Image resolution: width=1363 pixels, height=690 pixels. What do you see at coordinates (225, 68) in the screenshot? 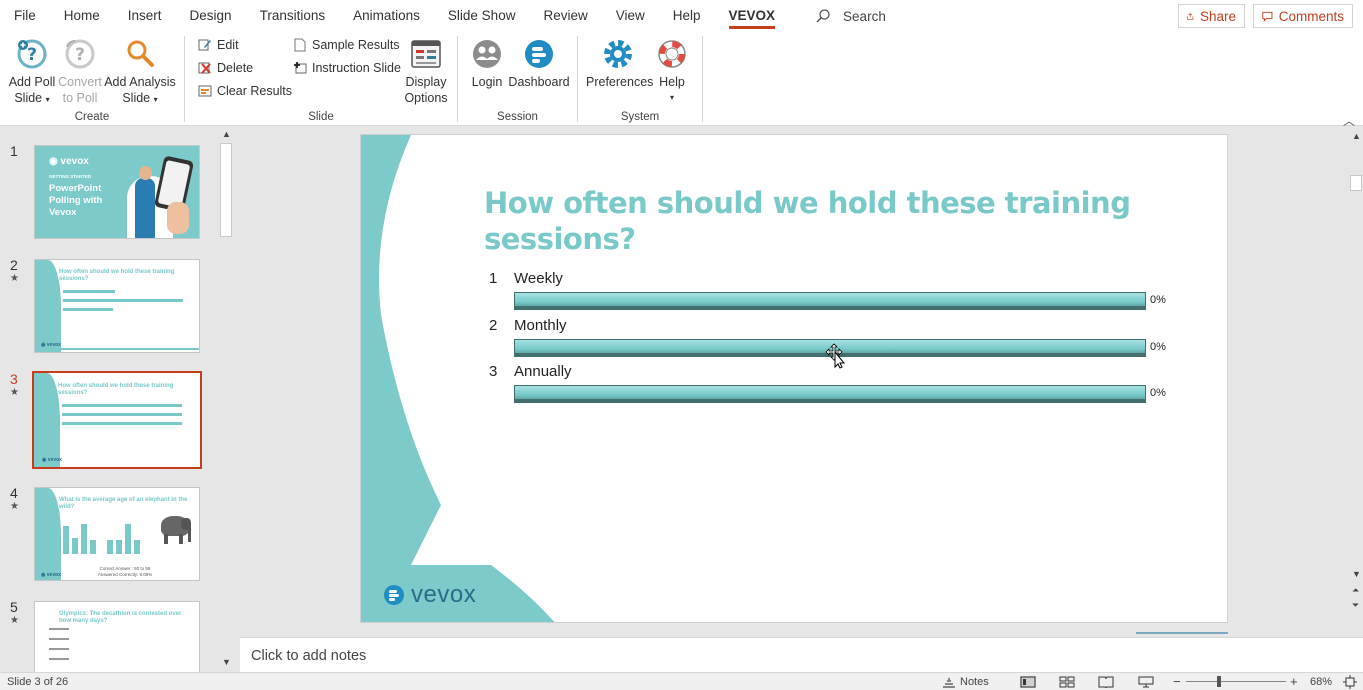
I see `delete-button: Delete` at bounding box center [225, 68].